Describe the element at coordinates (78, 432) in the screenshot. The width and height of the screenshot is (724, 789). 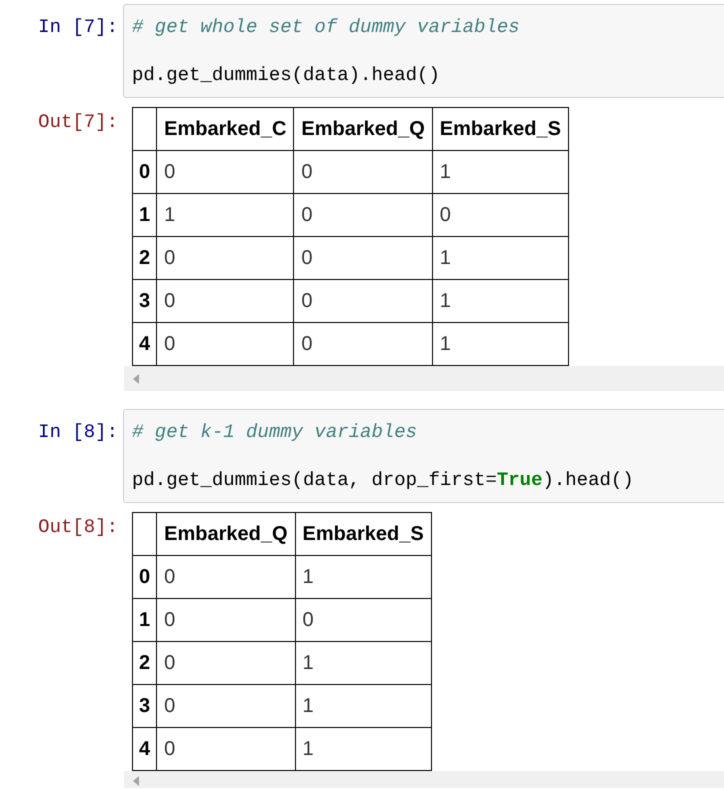
I see `input-prompt: In [8]:` at that location.